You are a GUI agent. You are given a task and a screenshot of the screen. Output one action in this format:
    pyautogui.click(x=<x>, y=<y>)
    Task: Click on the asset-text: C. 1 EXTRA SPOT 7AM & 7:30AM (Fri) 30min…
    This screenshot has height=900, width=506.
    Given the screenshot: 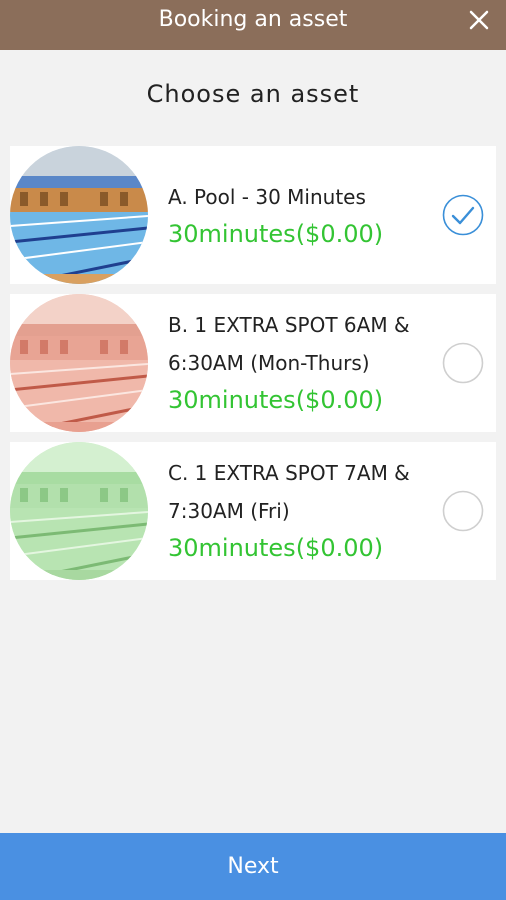 What is the action you would take?
    pyautogui.click(x=303, y=510)
    